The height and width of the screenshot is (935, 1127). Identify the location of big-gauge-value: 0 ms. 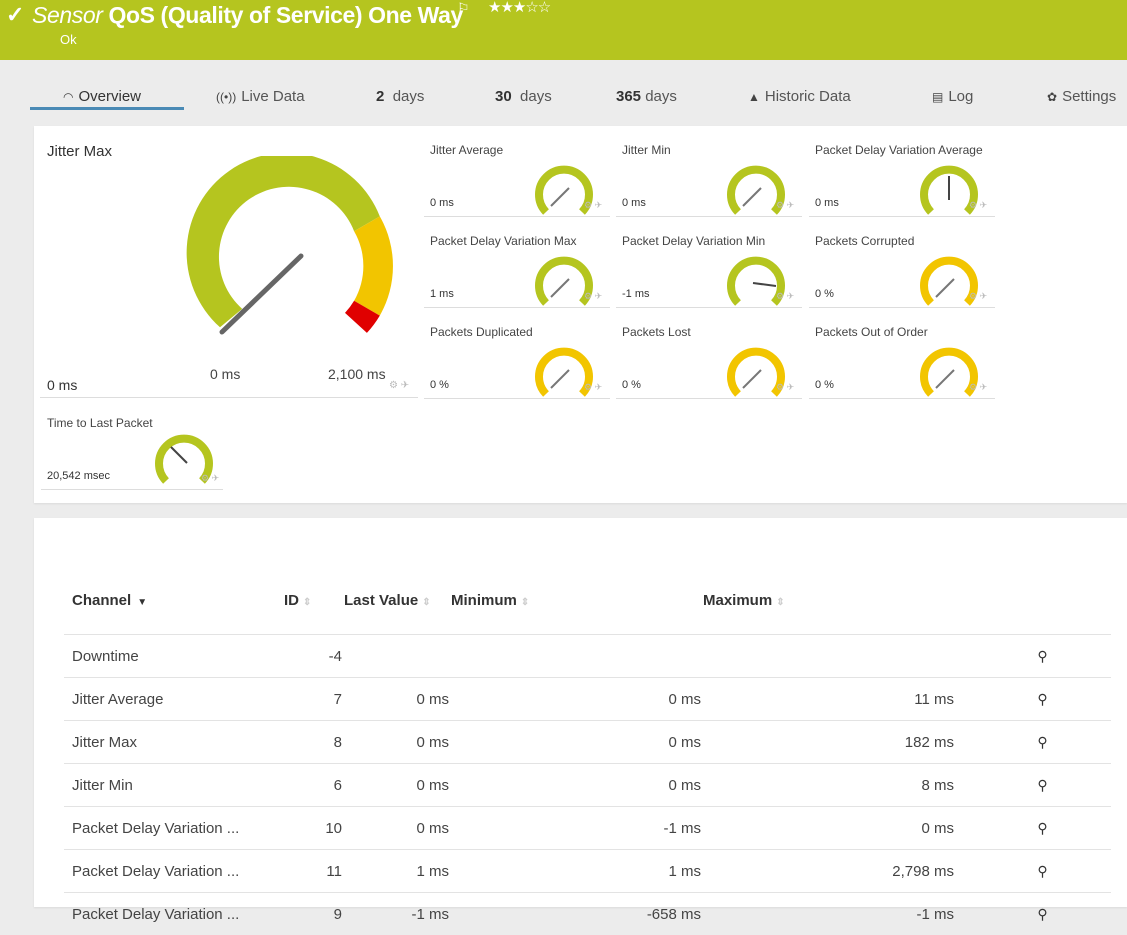
(62, 385).